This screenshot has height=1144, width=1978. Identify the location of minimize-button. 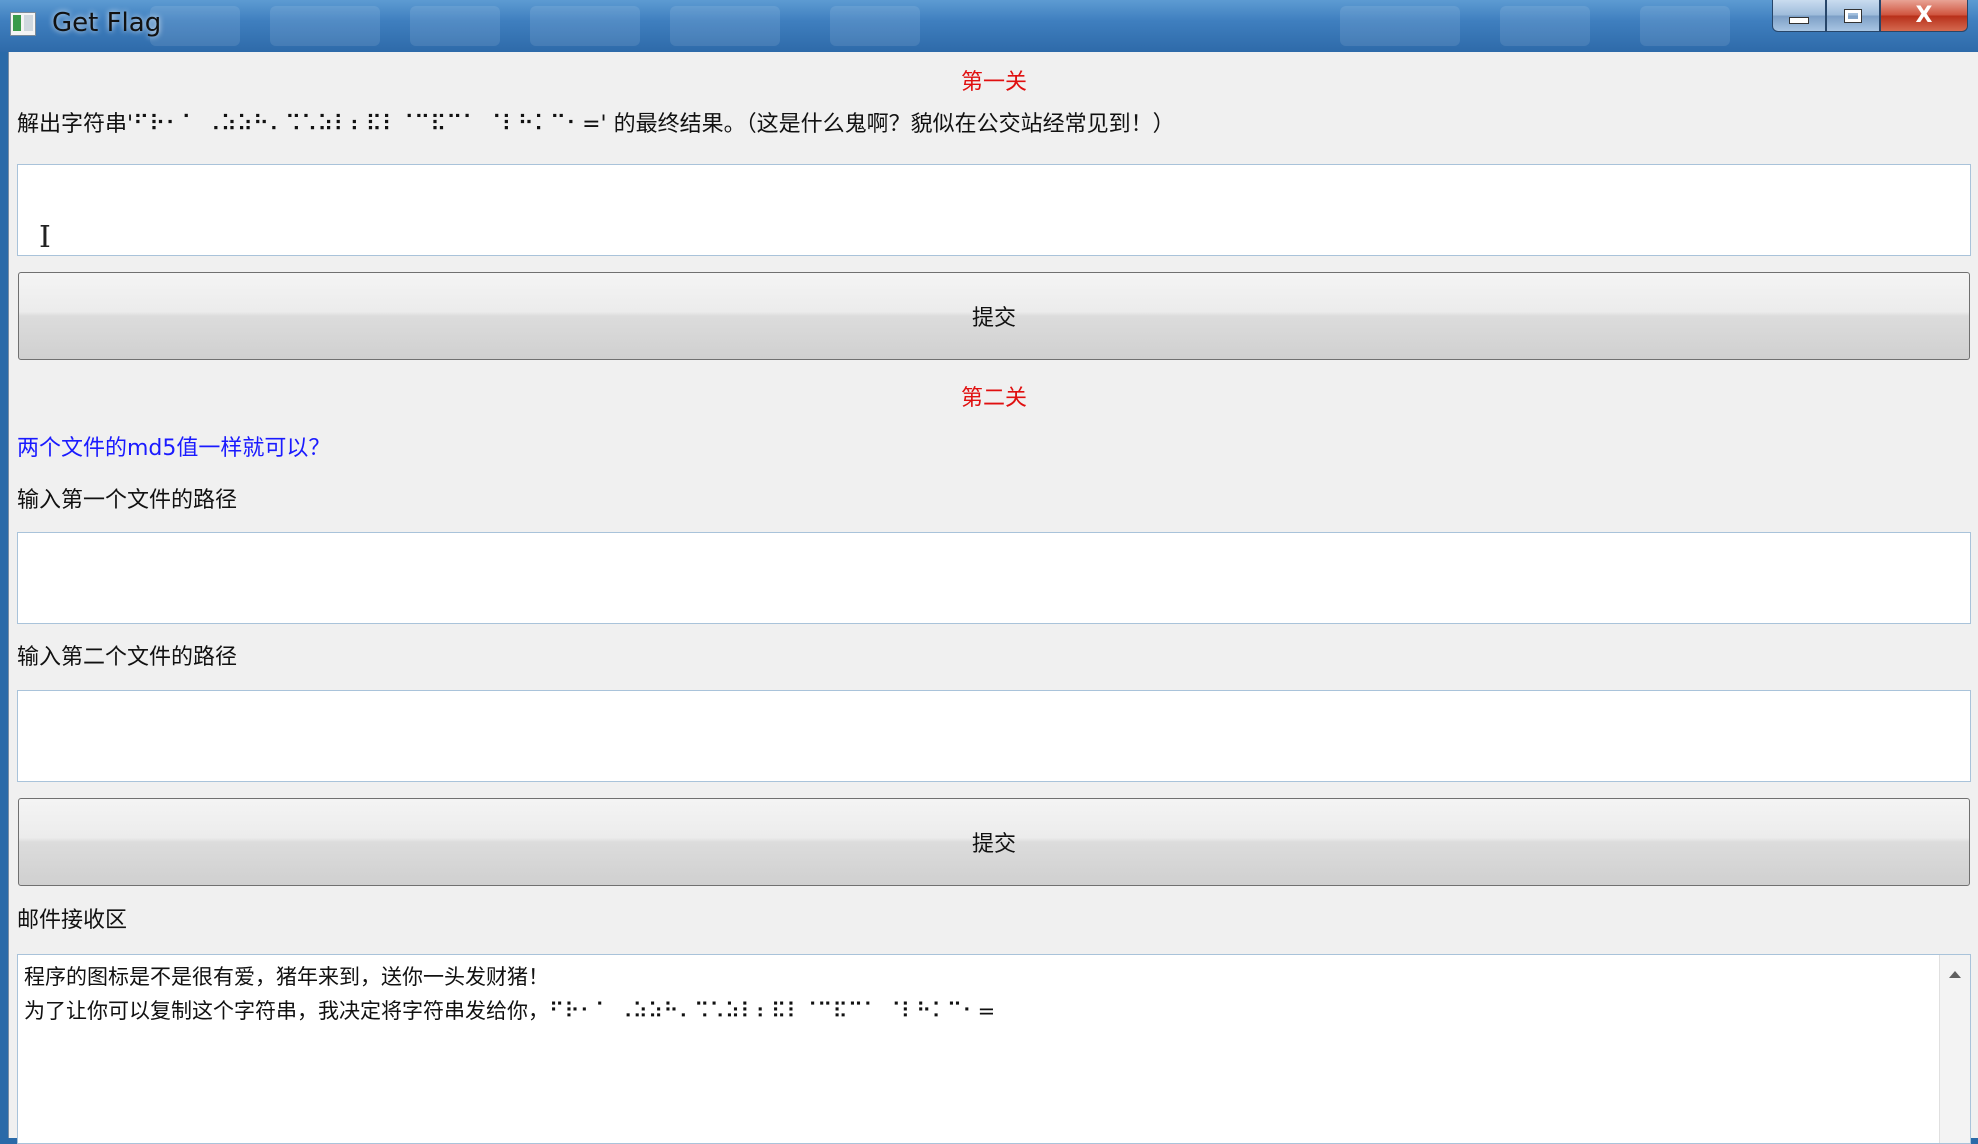
(1799, 16).